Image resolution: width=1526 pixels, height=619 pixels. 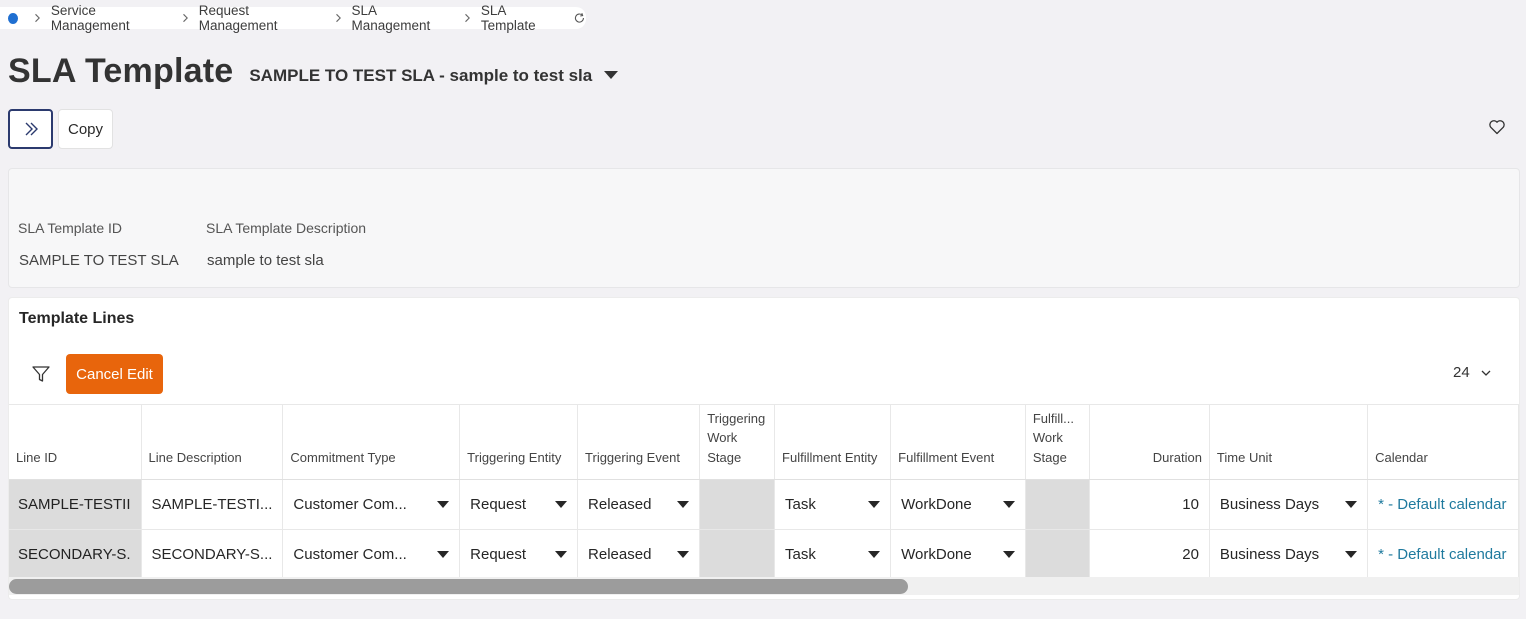 I want to click on copy-button: Copy, so click(x=85, y=129).